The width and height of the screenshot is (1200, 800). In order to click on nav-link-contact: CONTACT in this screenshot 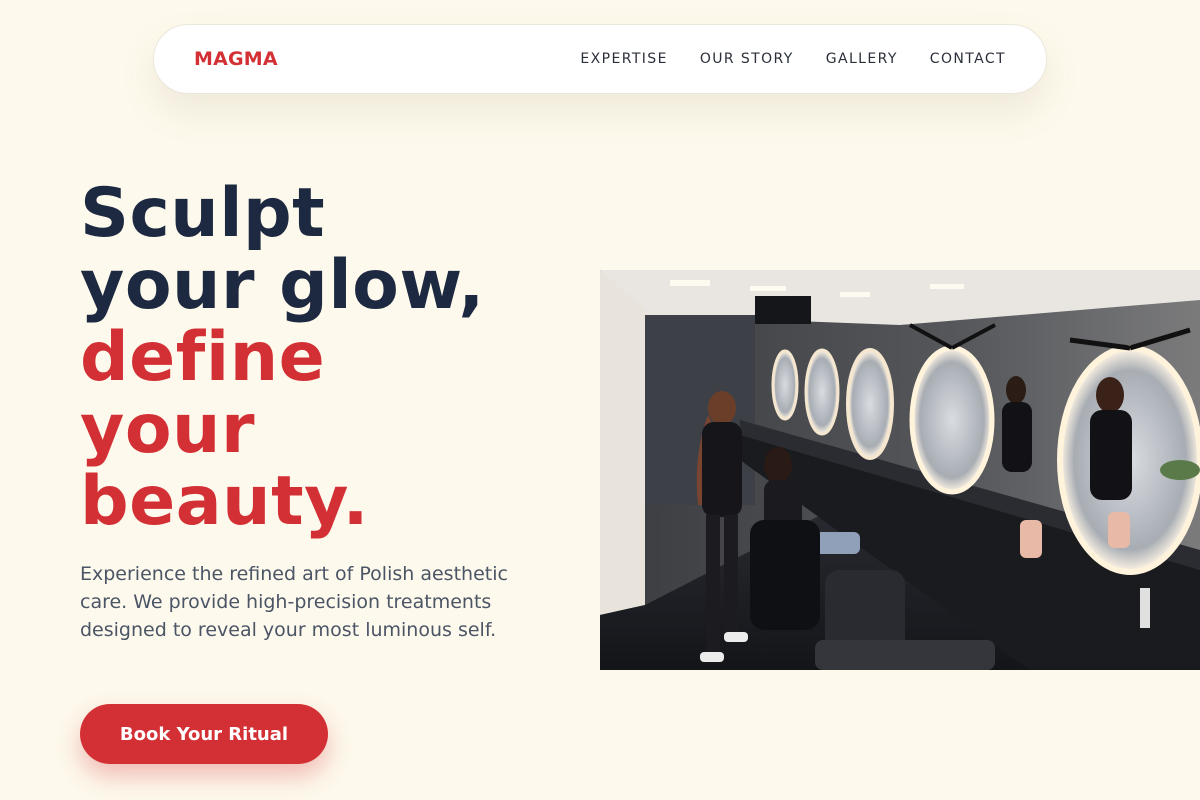, I will do `click(968, 59)`.